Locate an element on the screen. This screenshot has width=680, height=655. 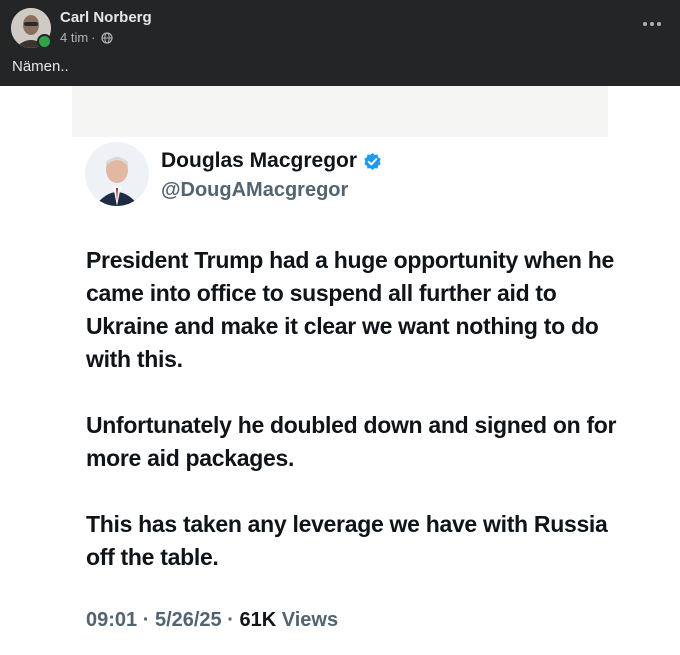
globe-icon is located at coordinates (106, 37).